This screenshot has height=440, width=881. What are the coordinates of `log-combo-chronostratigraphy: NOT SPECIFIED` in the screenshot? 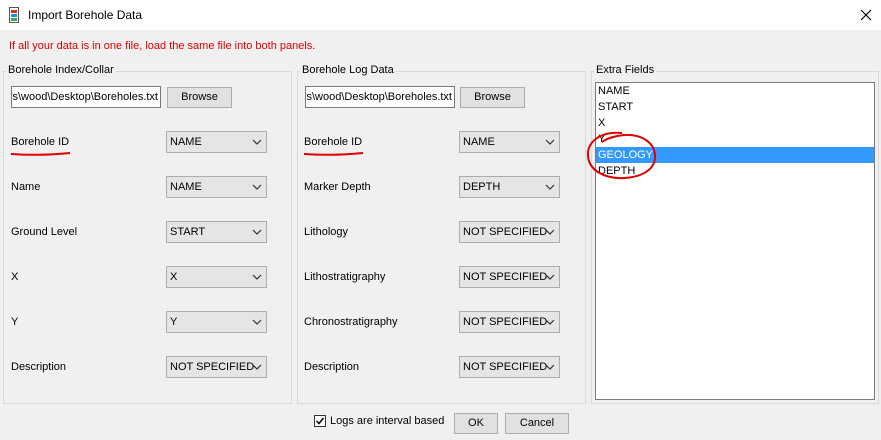 It's located at (509, 322).